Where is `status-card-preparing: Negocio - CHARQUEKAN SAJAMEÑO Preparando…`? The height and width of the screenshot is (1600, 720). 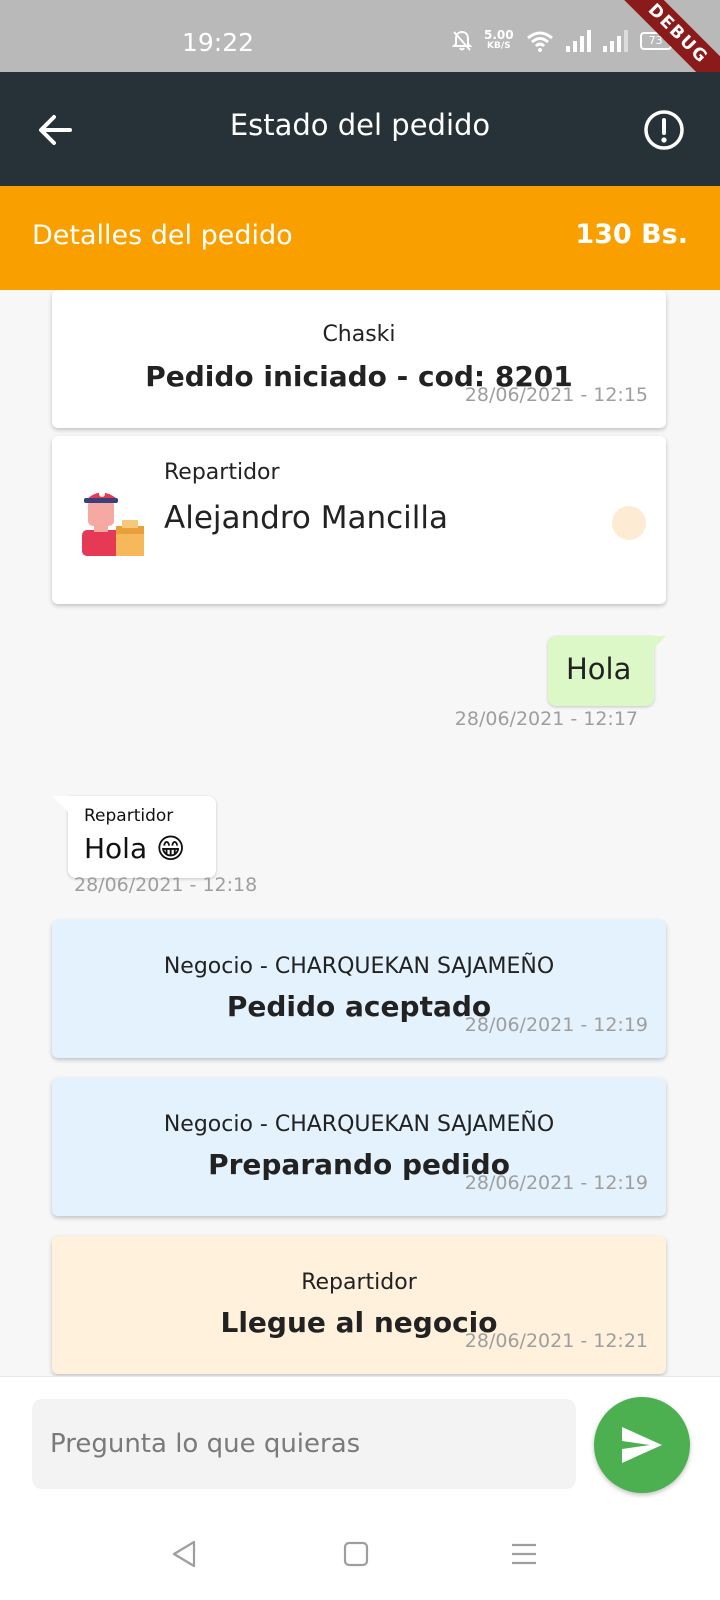 status-card-preparing: Negocio - CHARQUEKAN SAJAMEÑO Preparando… is located at coordinates (359, 1147).